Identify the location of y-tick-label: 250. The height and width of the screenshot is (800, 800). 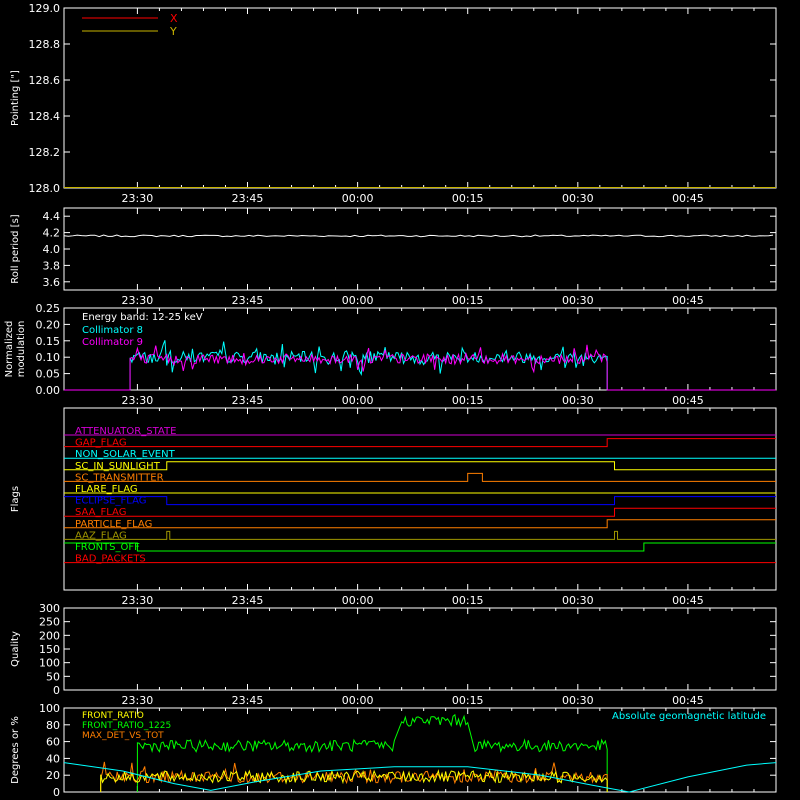
(49, 622).